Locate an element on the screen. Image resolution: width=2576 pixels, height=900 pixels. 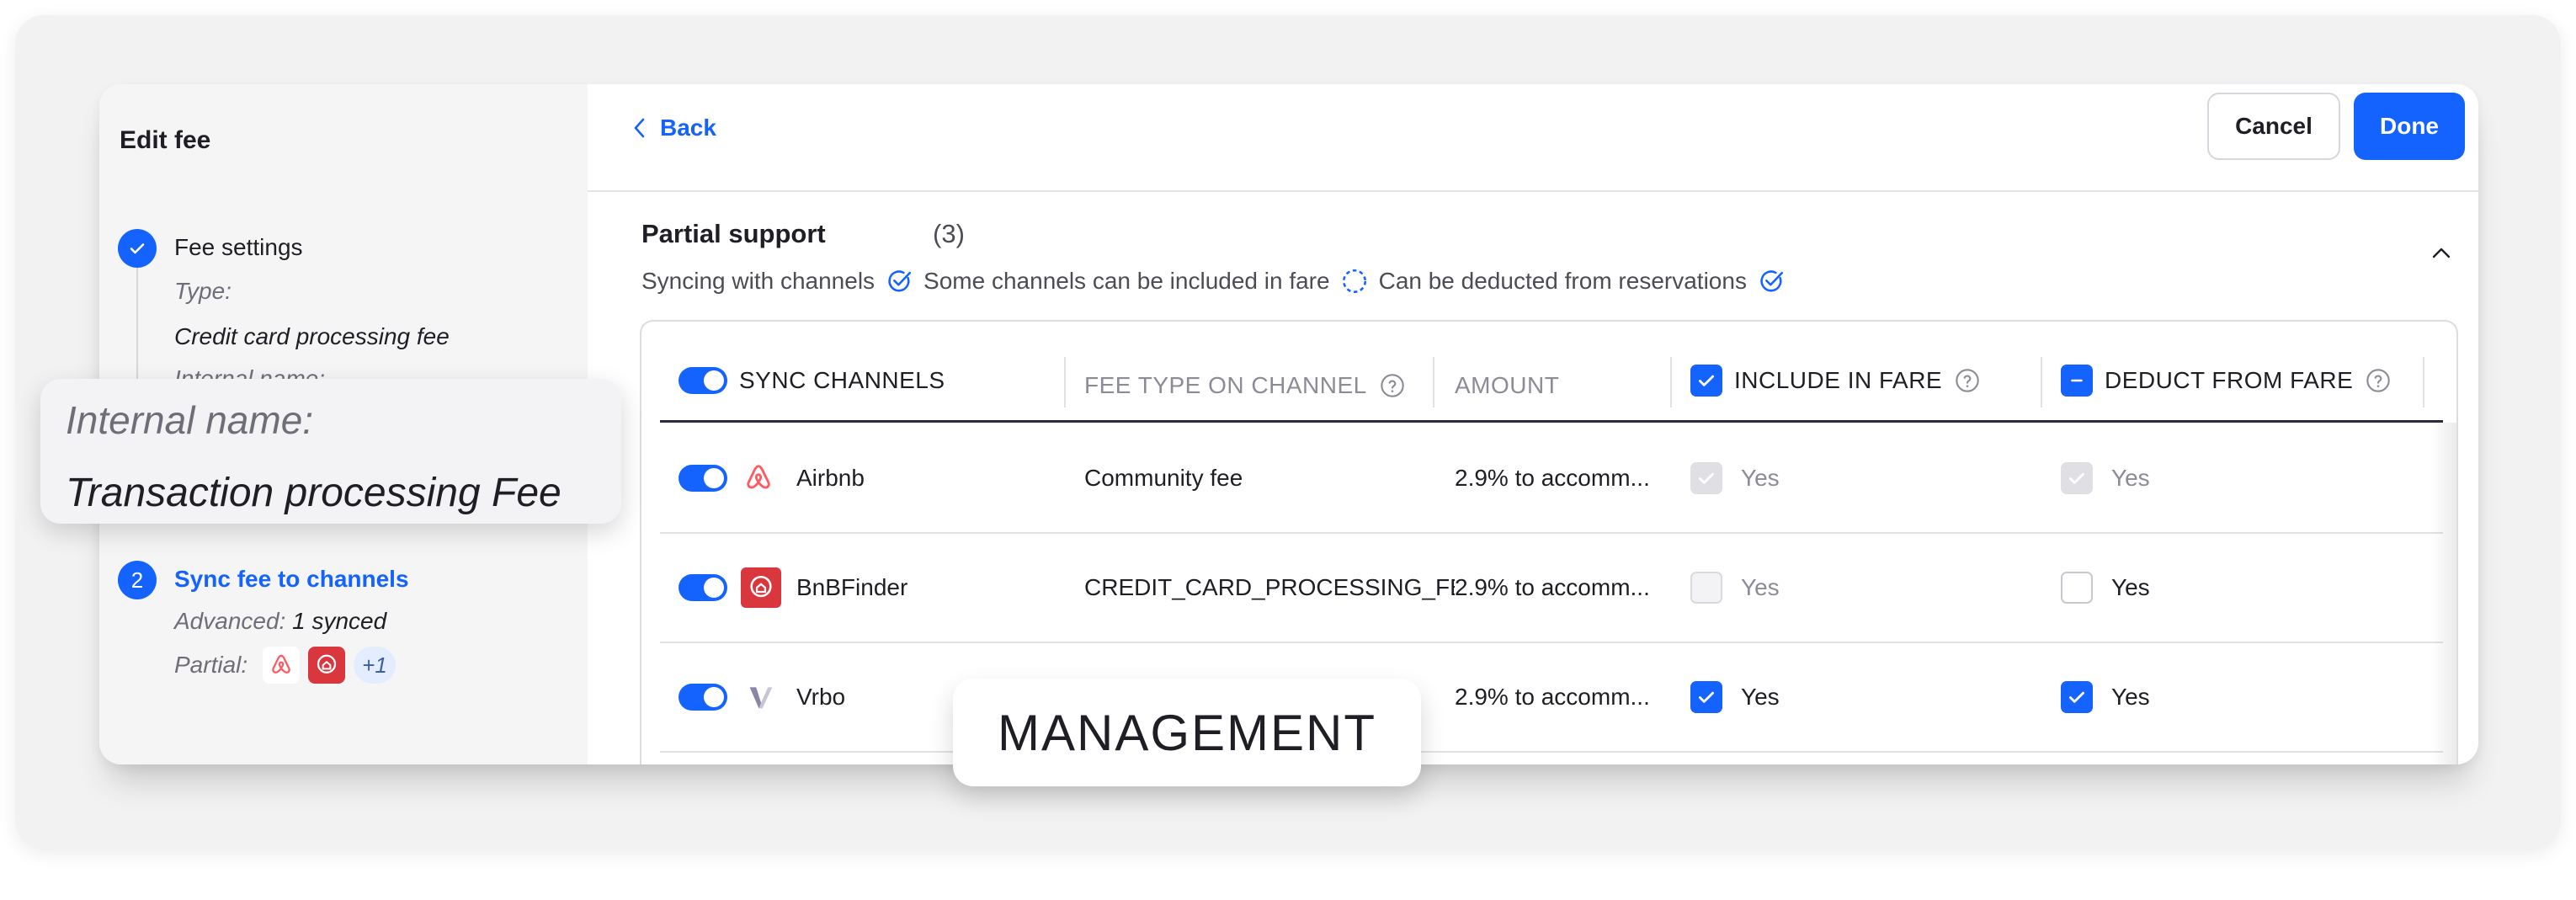
section-title: Partial support is located at coordinates (733, 233).